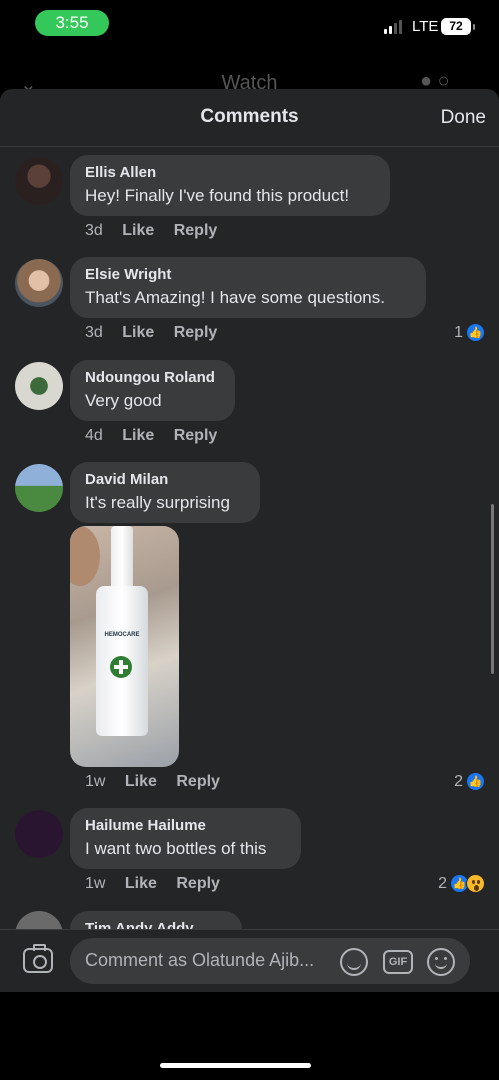  What do you see at coordinates (217, 195) in the screenshot?
I see `comment-text: Hey! Finally I've found this product!` at bounding box center [217, 195].